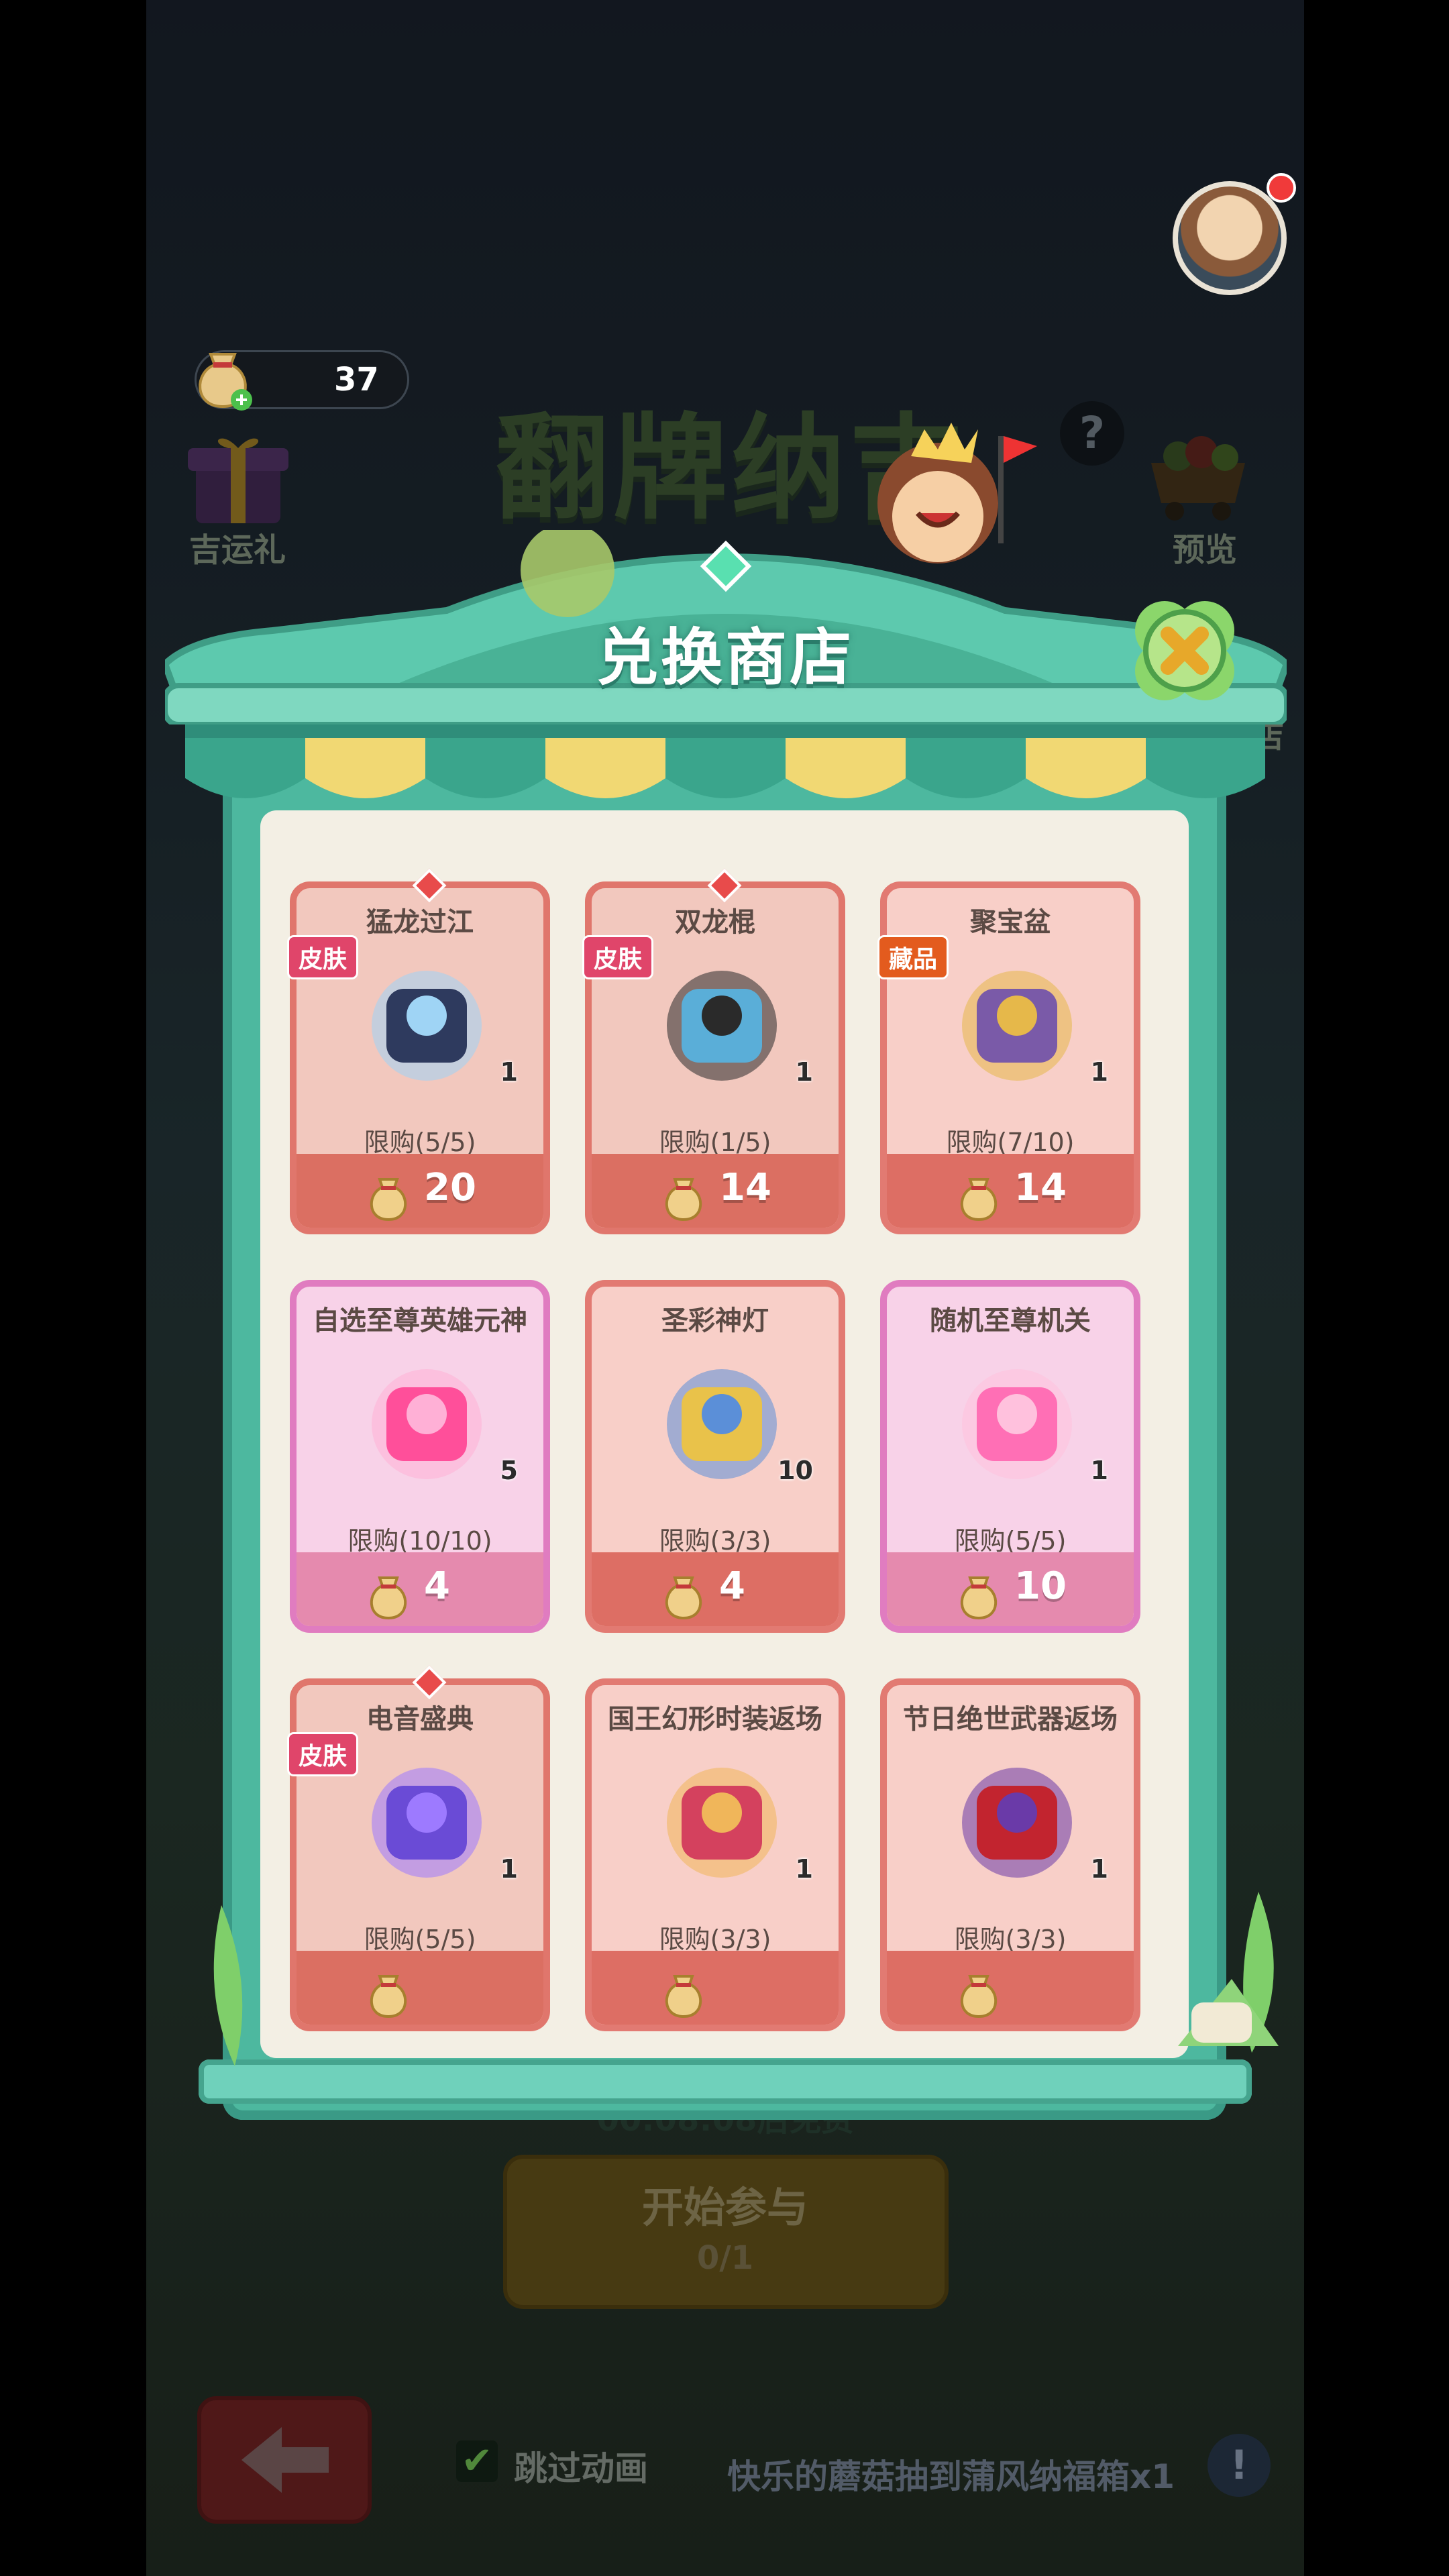  Describe the element at coordinates (1010, 1719) in the screenshot. I see `item-name: 节日绝世武器返场` at that location.